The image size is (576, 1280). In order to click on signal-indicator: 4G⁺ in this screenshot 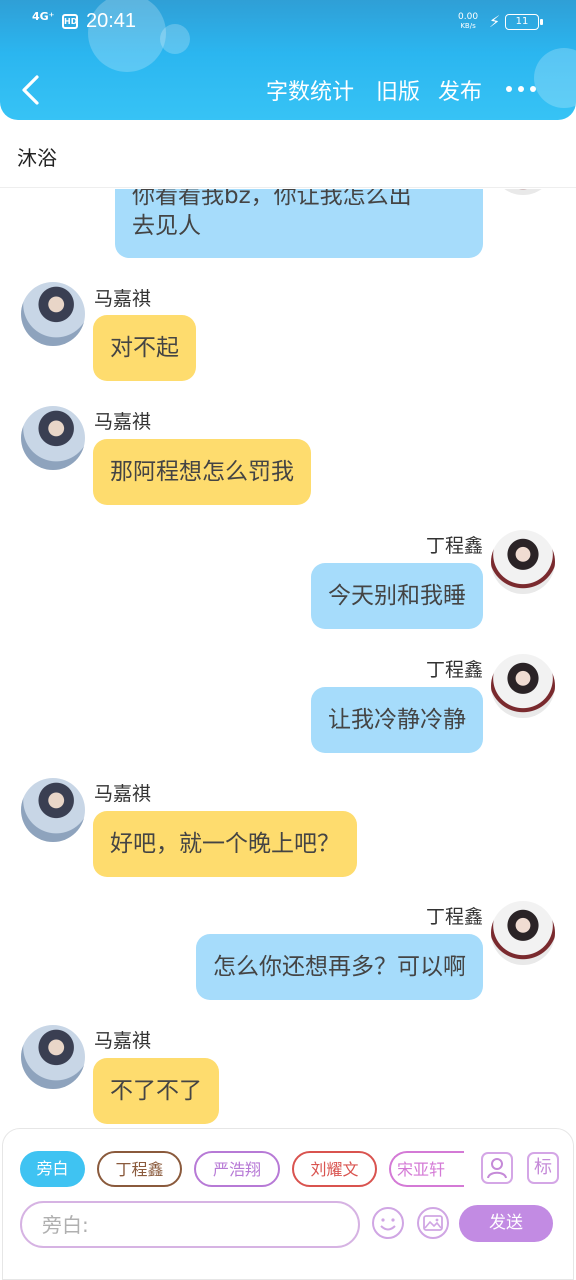, I will do `click(43, 16)`.